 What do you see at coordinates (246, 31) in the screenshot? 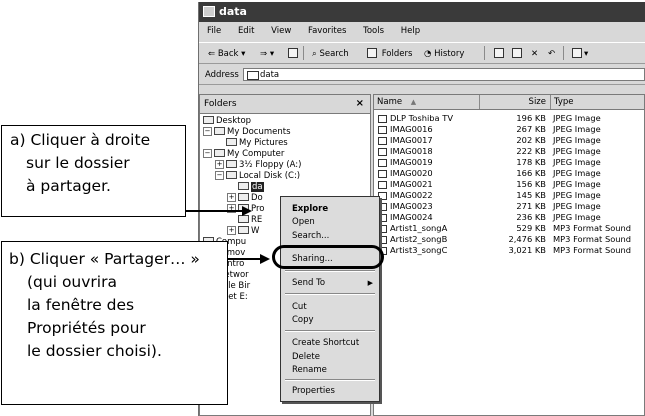
I see `menu-edit: Edit` at bounding box center [246, 31].